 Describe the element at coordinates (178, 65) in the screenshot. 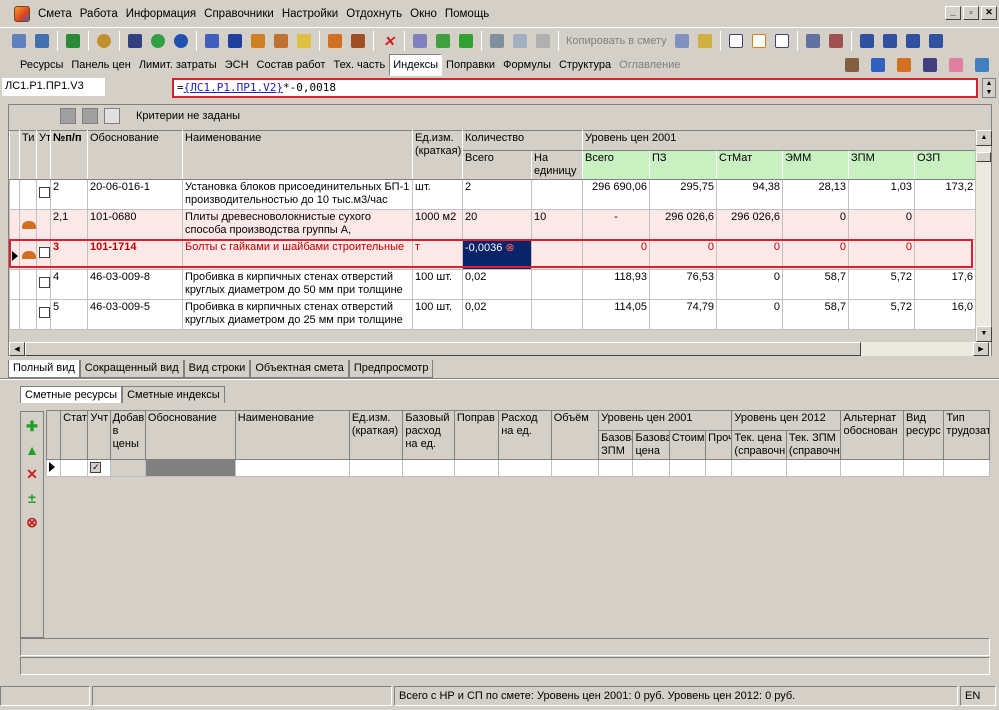

I see `tab-limit-costs: Лимит. затраты` at that location.